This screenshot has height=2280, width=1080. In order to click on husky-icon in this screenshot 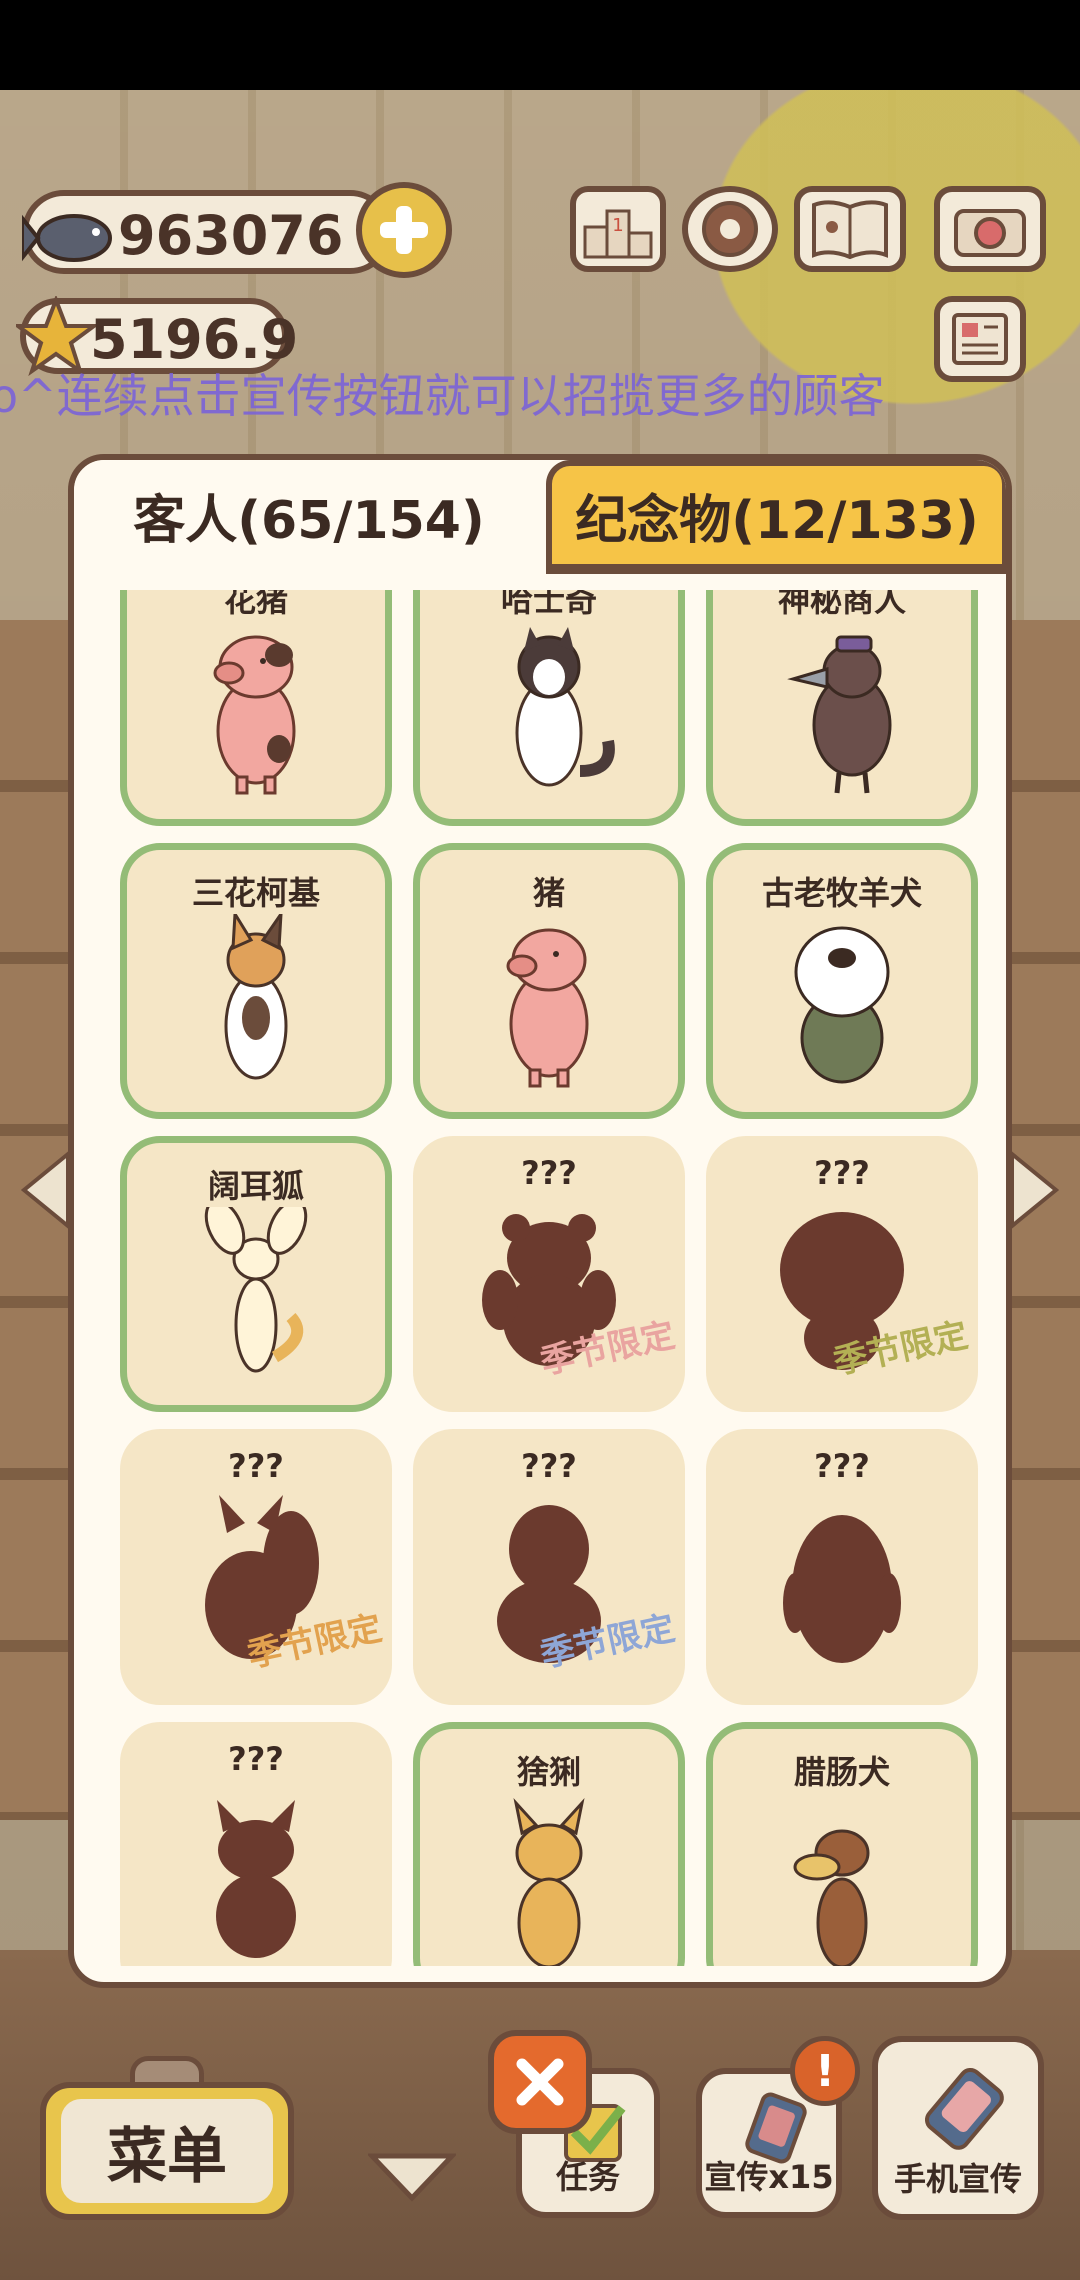, I will do `click(565, 707)`.